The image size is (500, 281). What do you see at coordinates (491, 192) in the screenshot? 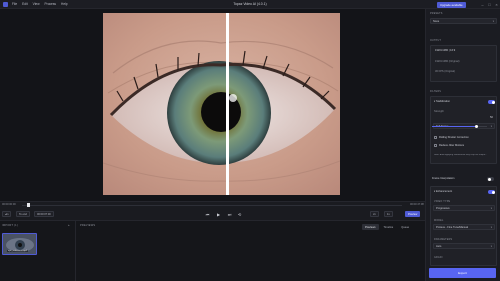
I see `enhancement-toggle` at bounding box center [491, 192].